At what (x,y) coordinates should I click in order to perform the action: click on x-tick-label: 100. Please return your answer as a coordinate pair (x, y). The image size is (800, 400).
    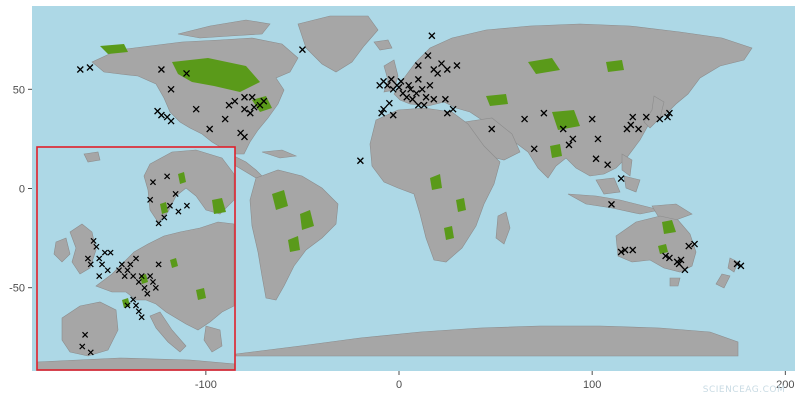
    Looking at the image, I should click on (592, 385).